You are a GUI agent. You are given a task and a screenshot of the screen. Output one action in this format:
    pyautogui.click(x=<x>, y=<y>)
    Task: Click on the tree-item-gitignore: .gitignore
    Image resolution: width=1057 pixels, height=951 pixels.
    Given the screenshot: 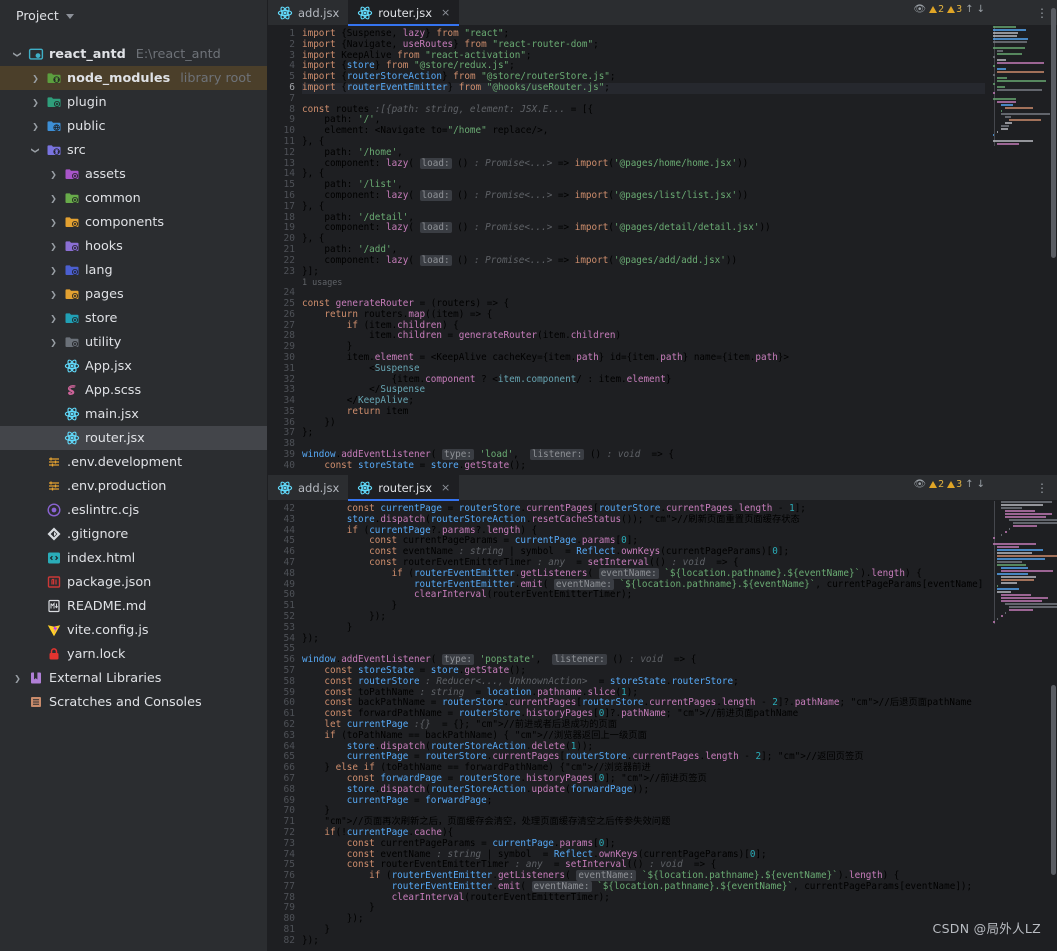 What is the action you would take?
    pyautogui.click(x=133, y=534)
    